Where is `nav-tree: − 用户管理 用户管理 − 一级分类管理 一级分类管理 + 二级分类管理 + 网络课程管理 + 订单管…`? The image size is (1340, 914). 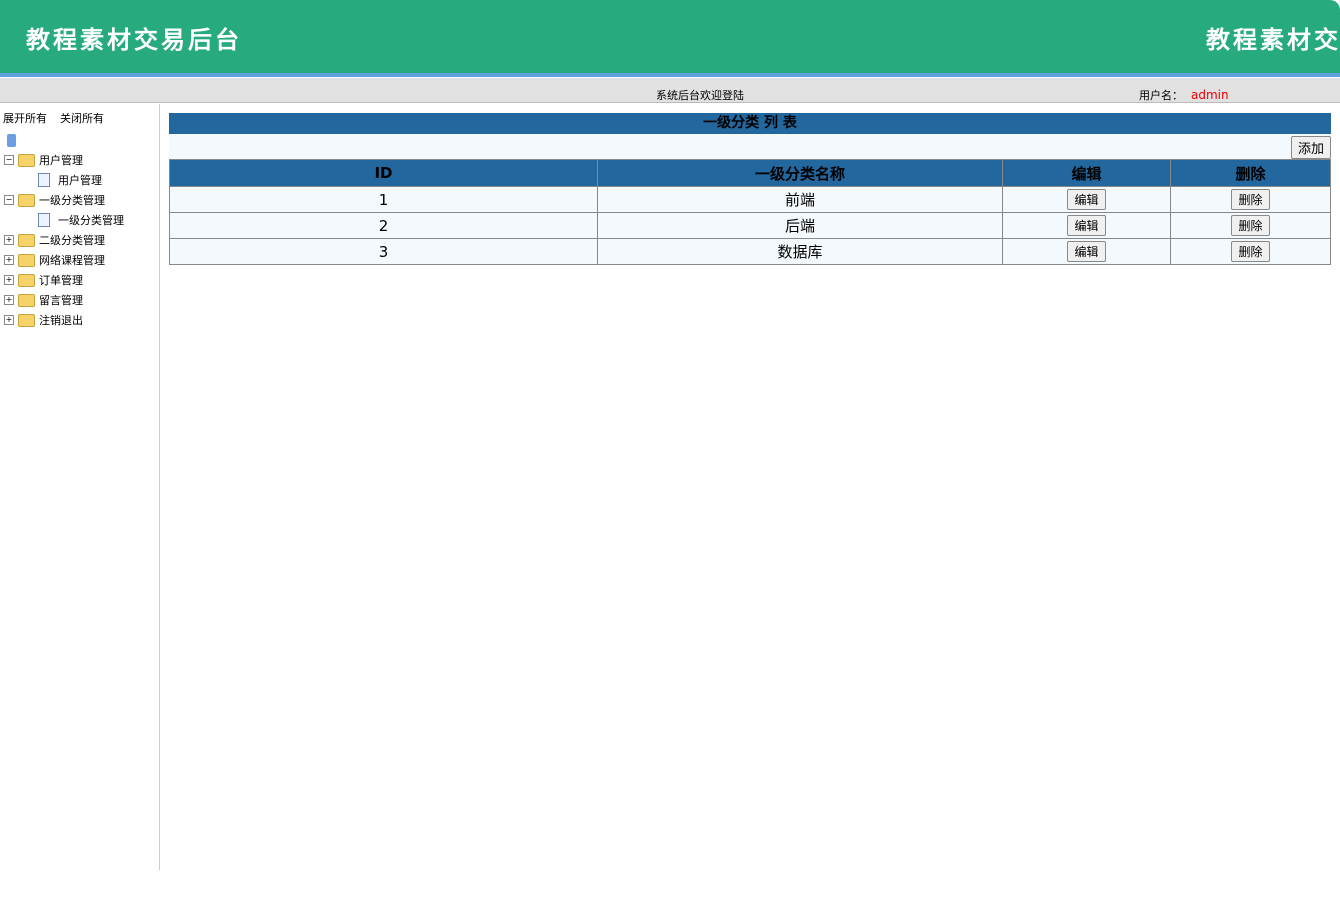 nav-tree: − 用户管理 用户管理 − 一级分类管理 一级分类管理 + 二级分类管理 + 网络课程管理 + 订单管… is located at coordinates (64, 230).